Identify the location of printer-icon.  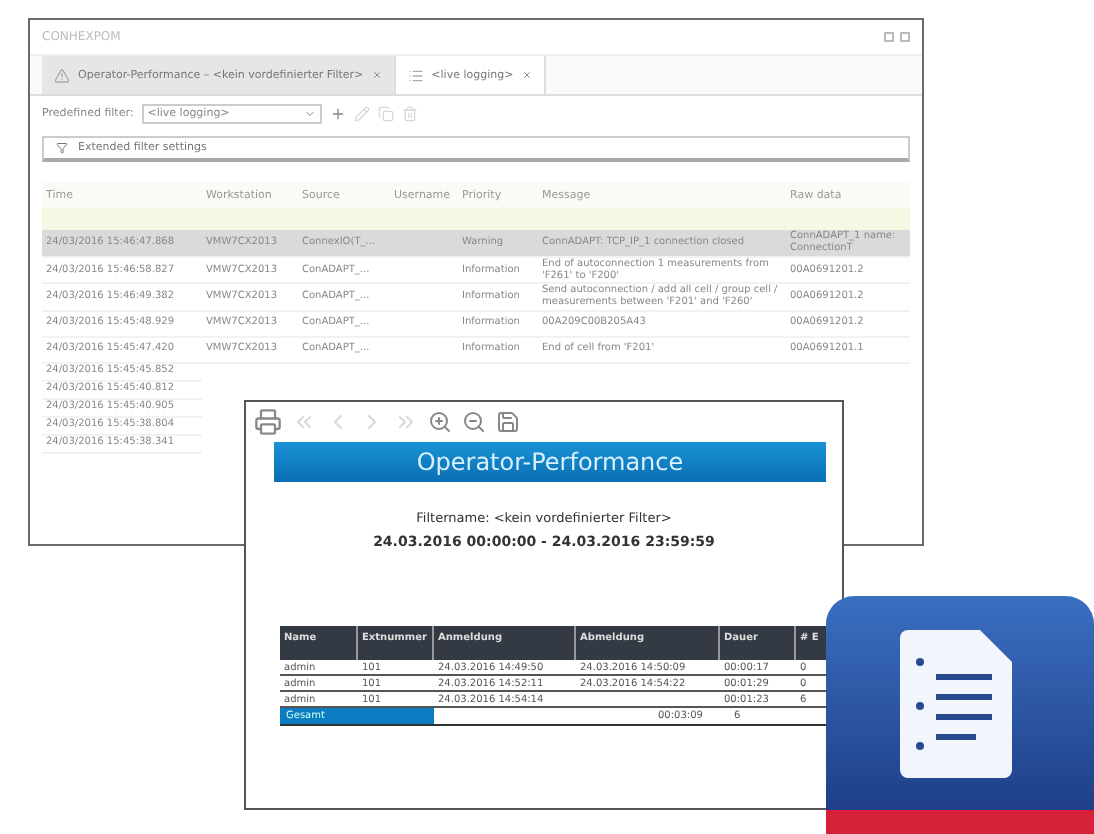
(268, 422).